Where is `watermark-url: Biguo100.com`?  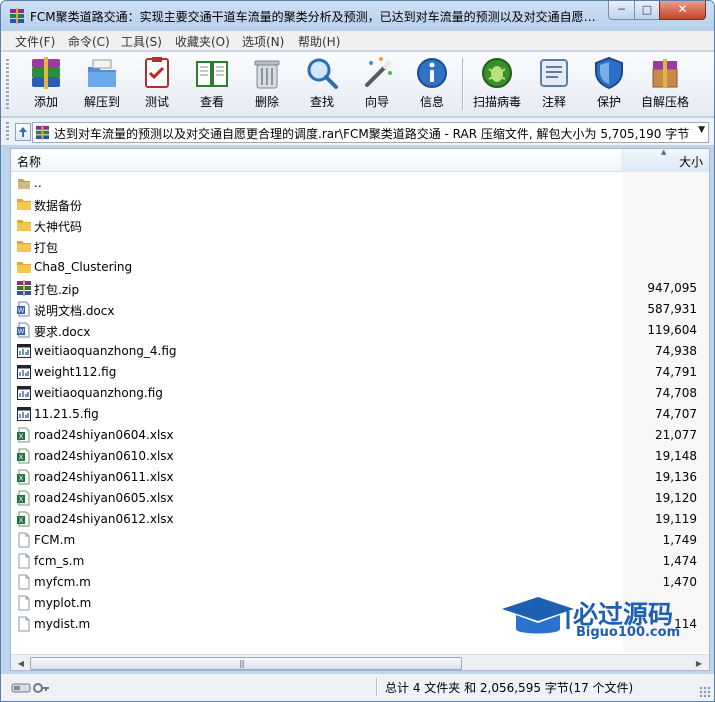
watermark-url: Biguo100.com is located at coordinates (628, 632).